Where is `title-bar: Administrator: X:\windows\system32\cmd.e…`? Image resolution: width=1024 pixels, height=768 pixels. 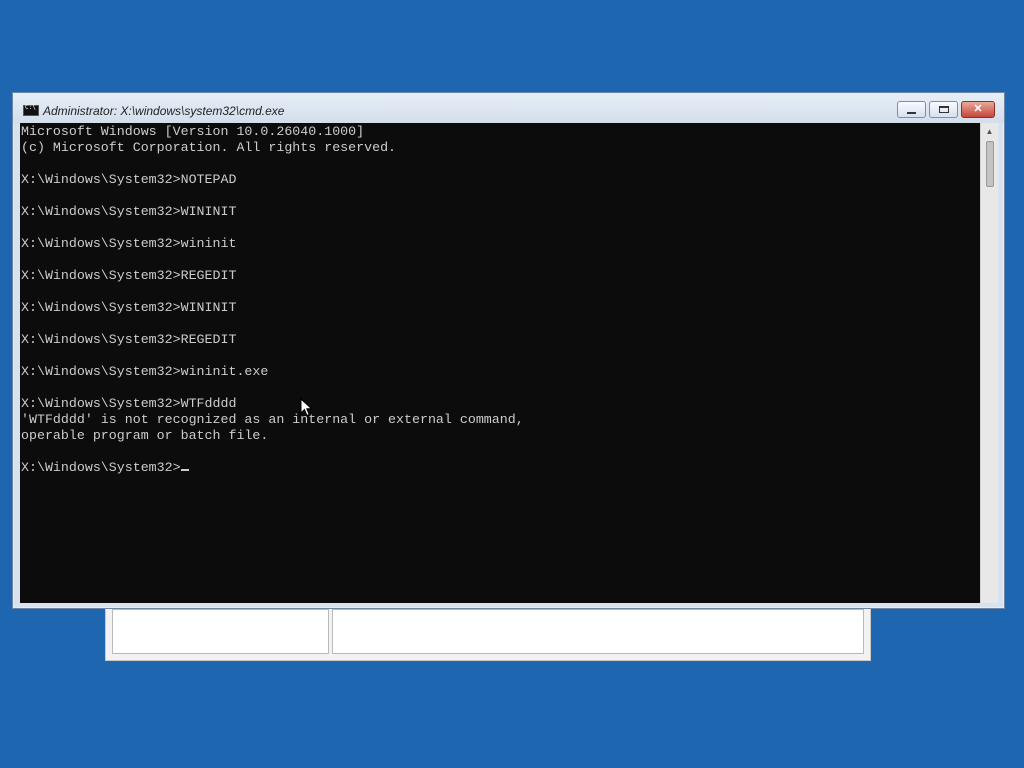
title-bar: Administrator: X:\windows\system32\cmd.e… is located at coordinates (508, 108).